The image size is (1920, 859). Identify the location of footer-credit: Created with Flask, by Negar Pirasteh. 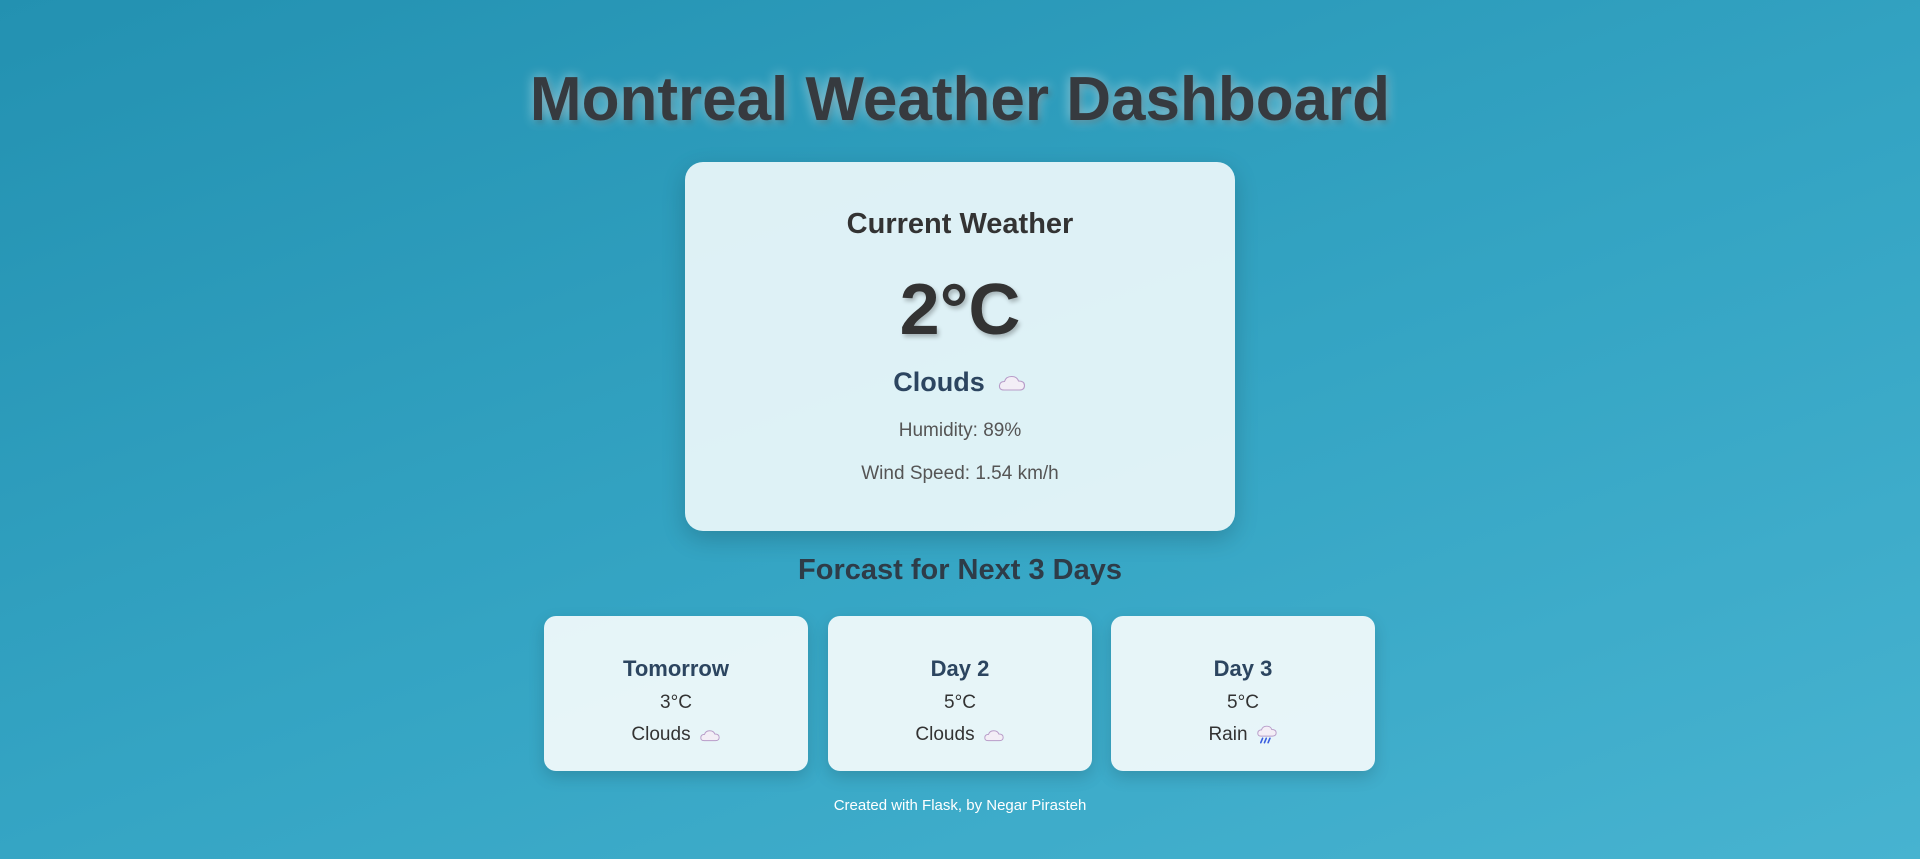
(960, 805).